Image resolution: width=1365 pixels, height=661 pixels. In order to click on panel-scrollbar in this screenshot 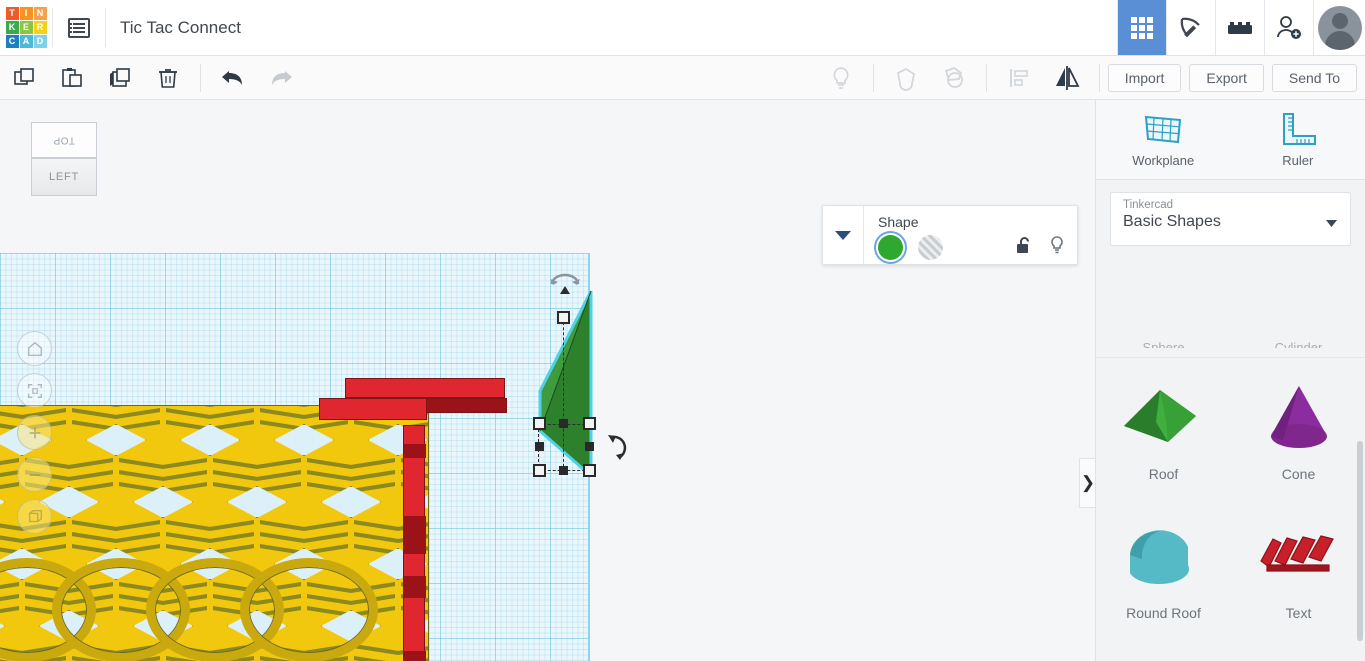, I will do `click(1360, 541)`.